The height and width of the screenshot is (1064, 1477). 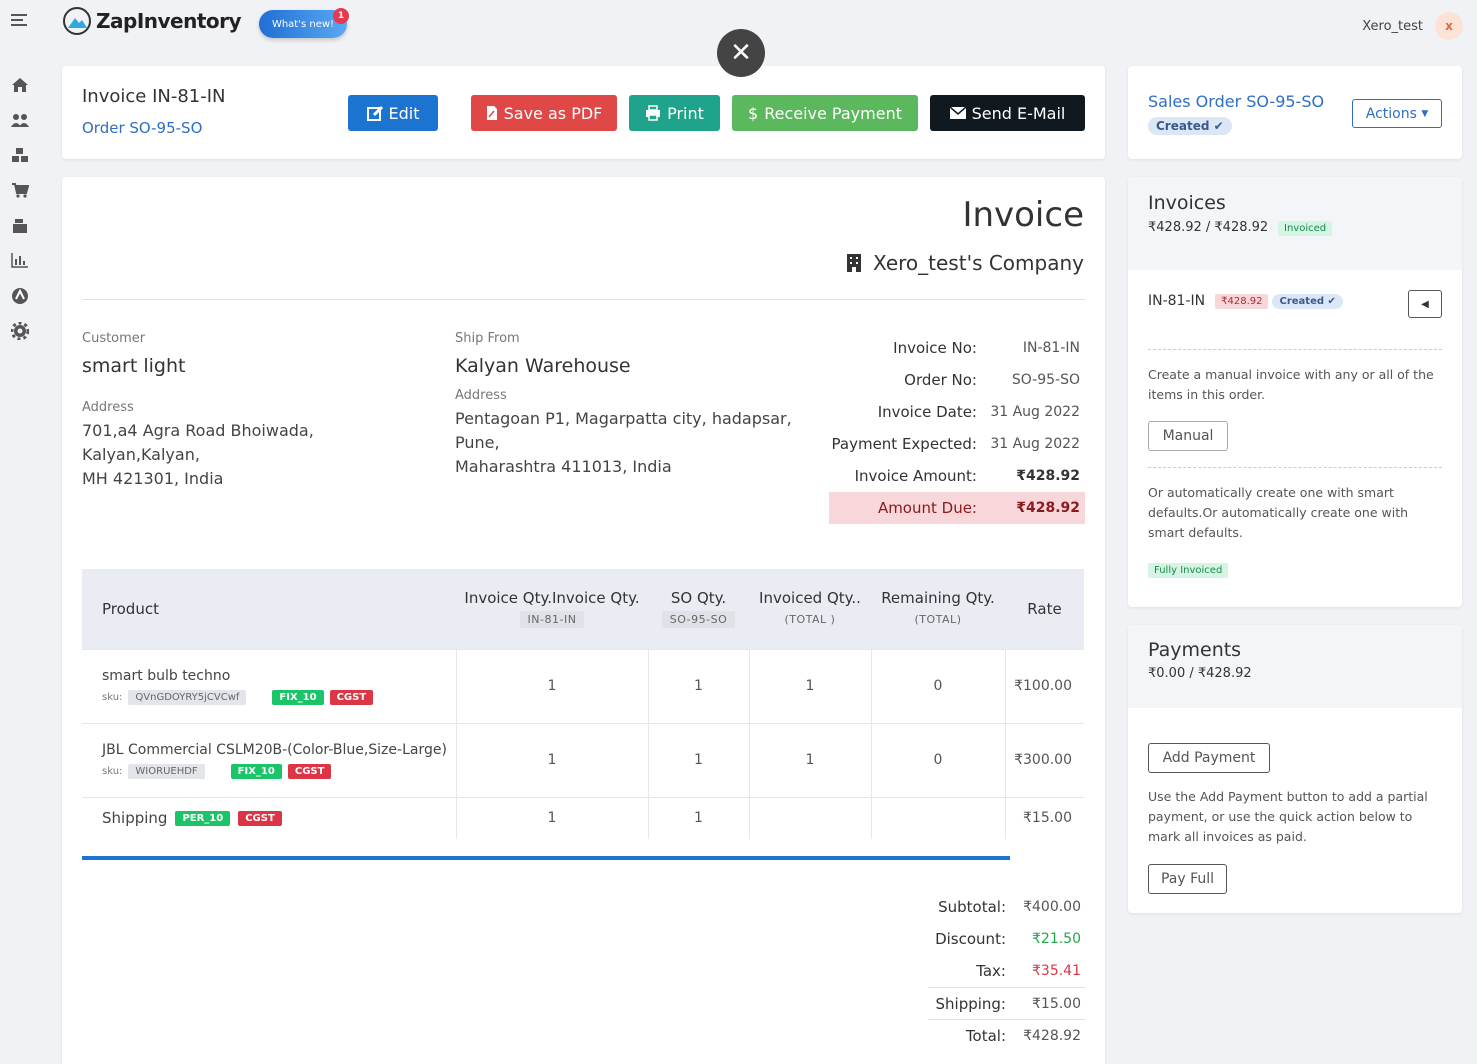 What do you see at coordinates (1208, 227) in the screenshot?
I see `invoices-amount: ₹428.92 / ₹428.92` at bounding box center [1208, 227].